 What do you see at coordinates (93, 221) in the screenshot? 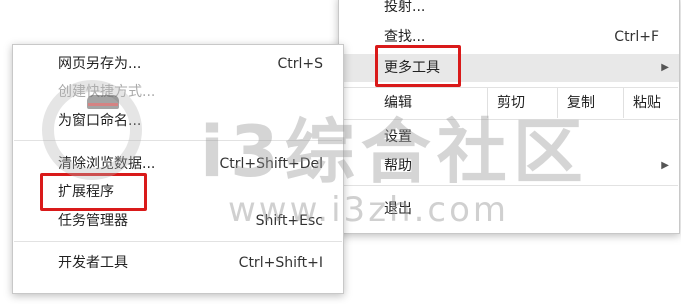
I see `task-manager-label: 任务管理器` at bounding box center [93, 221].